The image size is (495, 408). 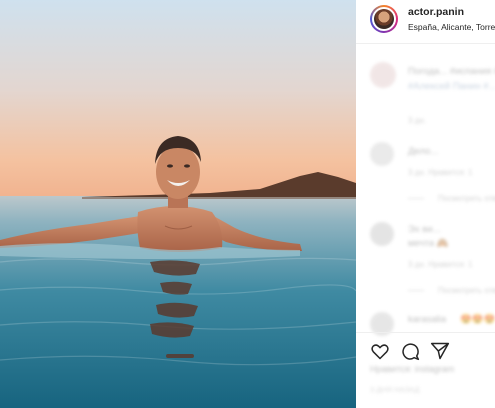 I want to click on username-link: actor.panin, so click(x=436, y=12).